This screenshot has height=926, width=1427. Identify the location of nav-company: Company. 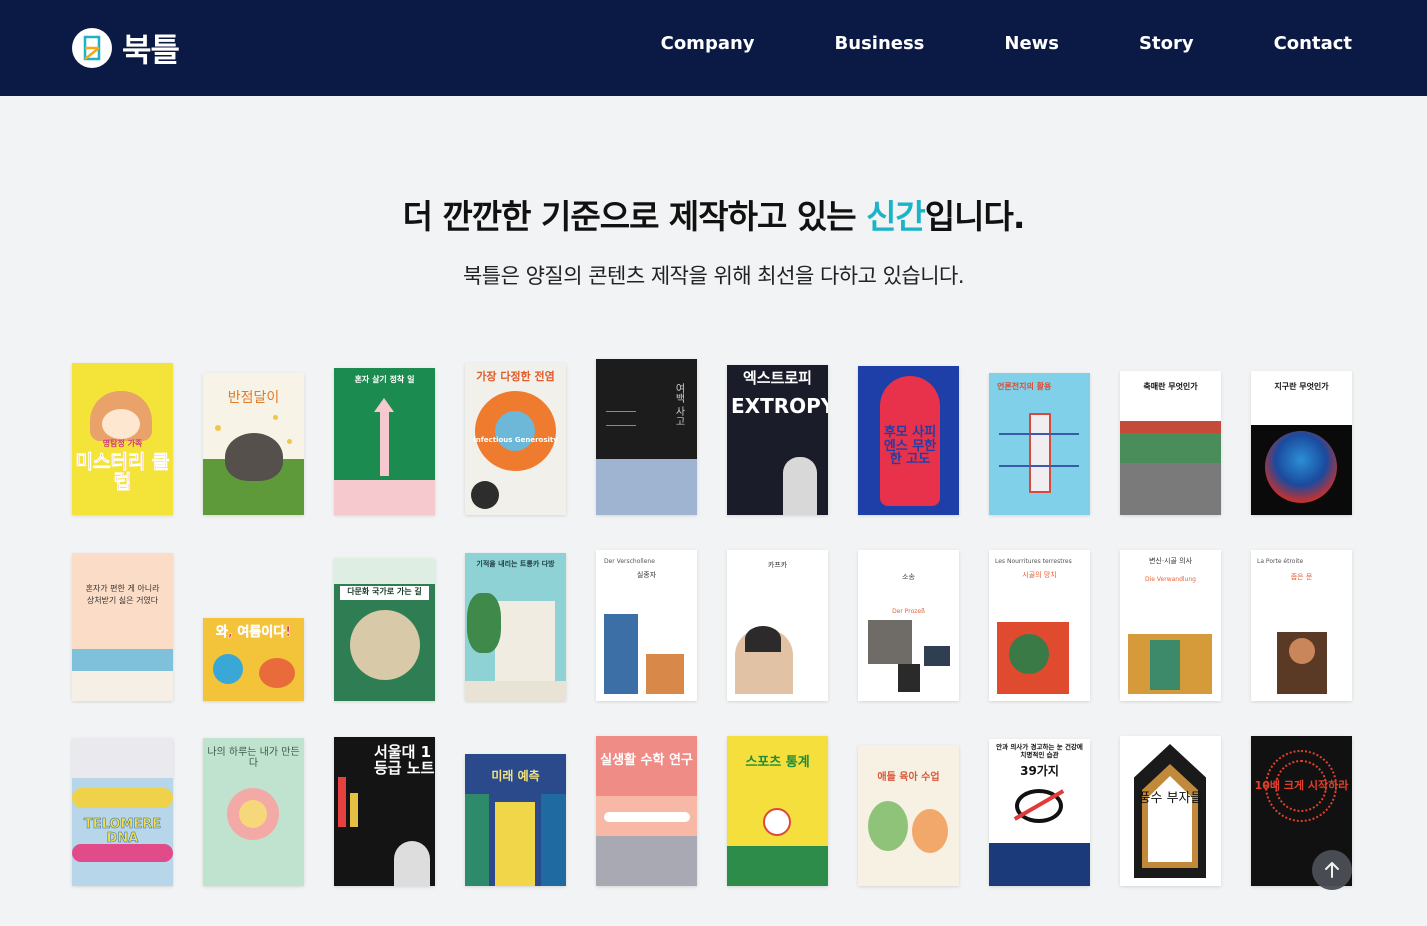
(708, 43).